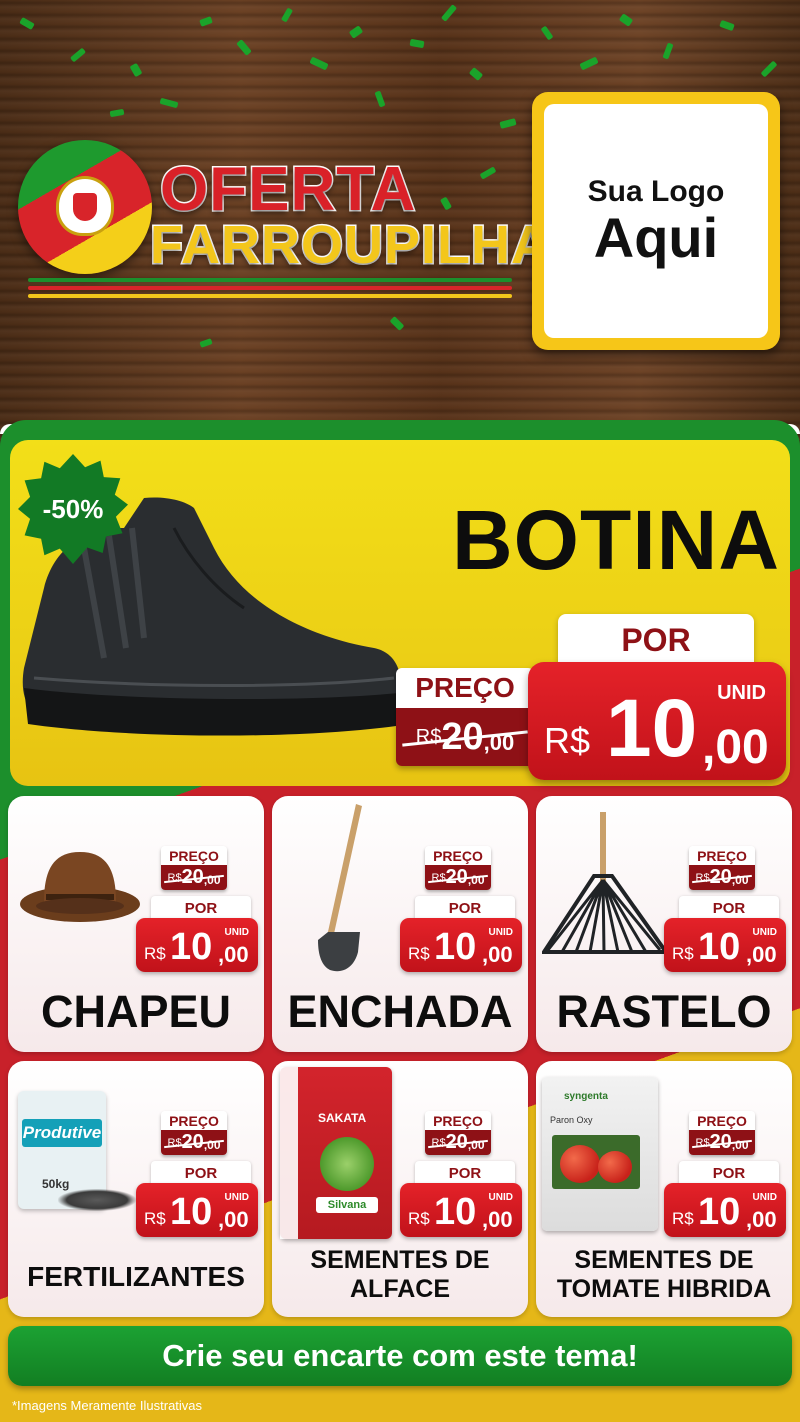  I want to click on tomato-pack-brand: syngenta, so click(586, 1096).